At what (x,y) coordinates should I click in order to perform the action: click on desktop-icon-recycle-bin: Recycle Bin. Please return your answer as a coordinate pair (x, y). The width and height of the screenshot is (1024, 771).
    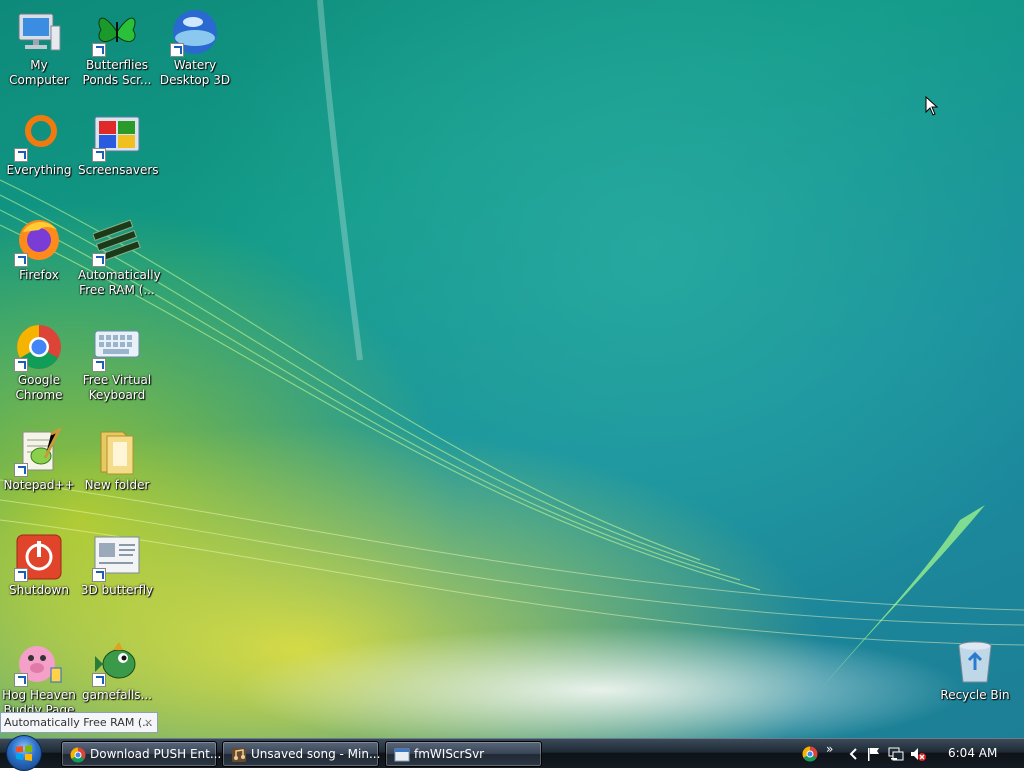
    Looking at the image, I should click on (975, 670).